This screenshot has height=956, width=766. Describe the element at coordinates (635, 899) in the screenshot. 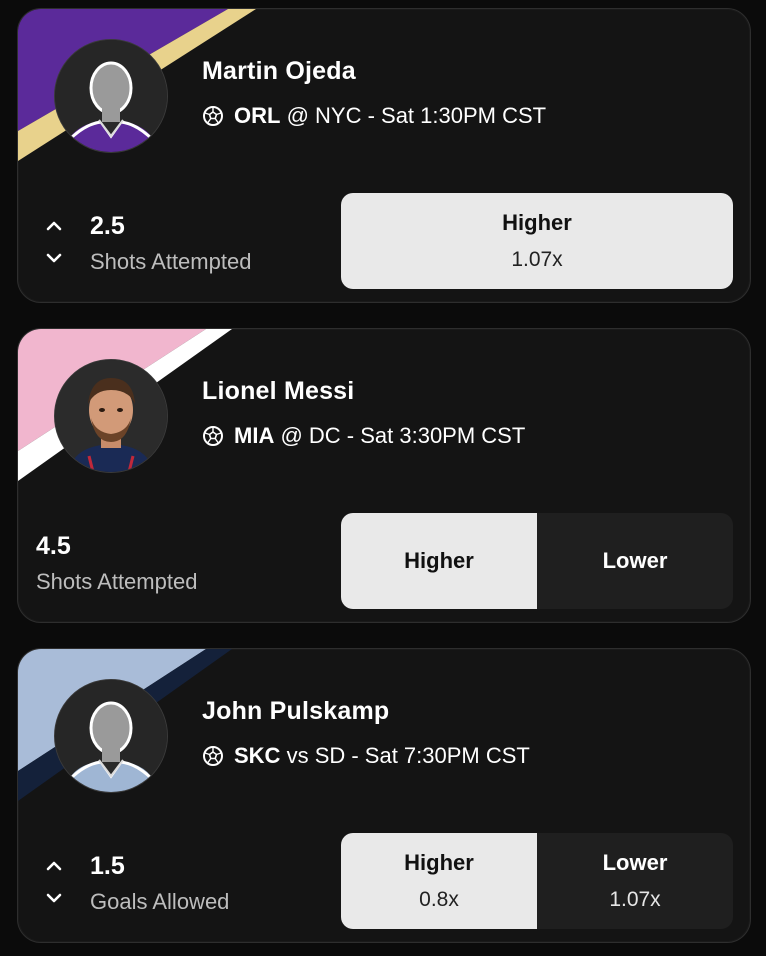

I see `lower-multiplier: 1.07x` at that location.